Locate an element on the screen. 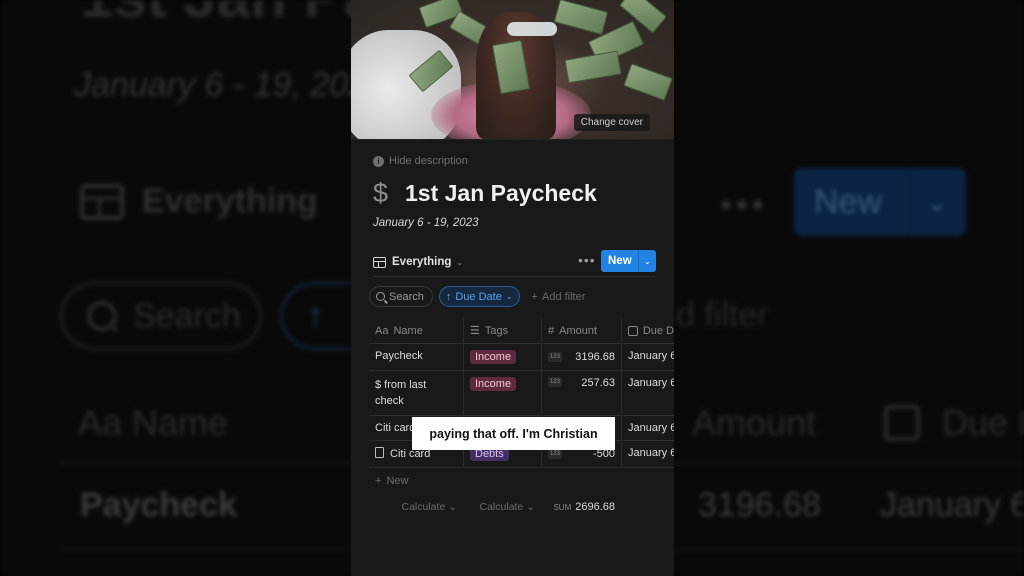 Image resolution: width=1024 pixels, height=576 pixels. new-button: New ⌄ is located at coordinates (628, 261).